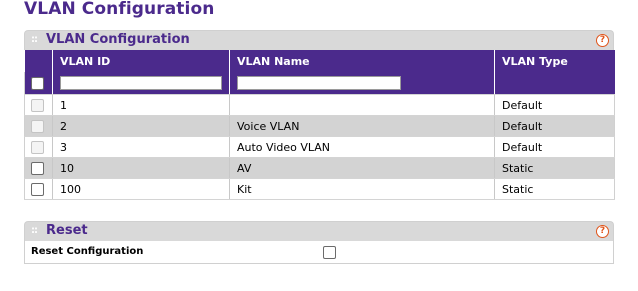  I want to click on vlan-id-filter-cell, so click(141, 83).